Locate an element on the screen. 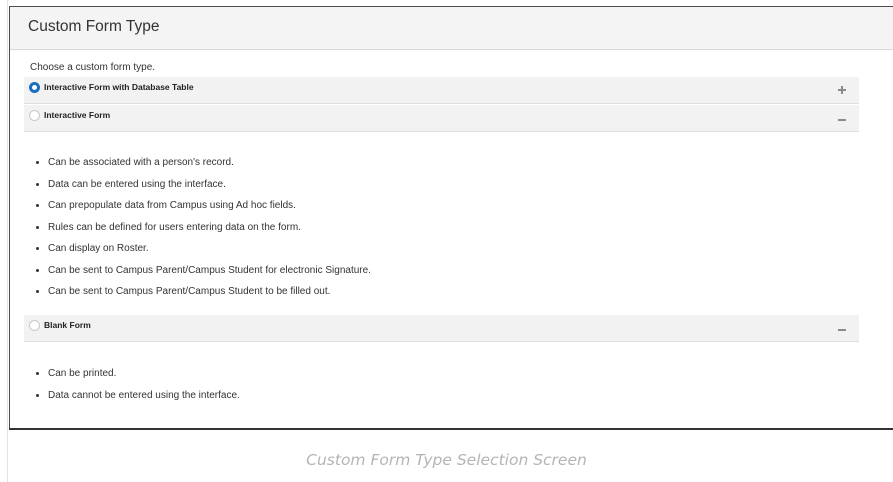 This screenshot has height=482, width=893. left-divider is located at coordinates (7, 241).